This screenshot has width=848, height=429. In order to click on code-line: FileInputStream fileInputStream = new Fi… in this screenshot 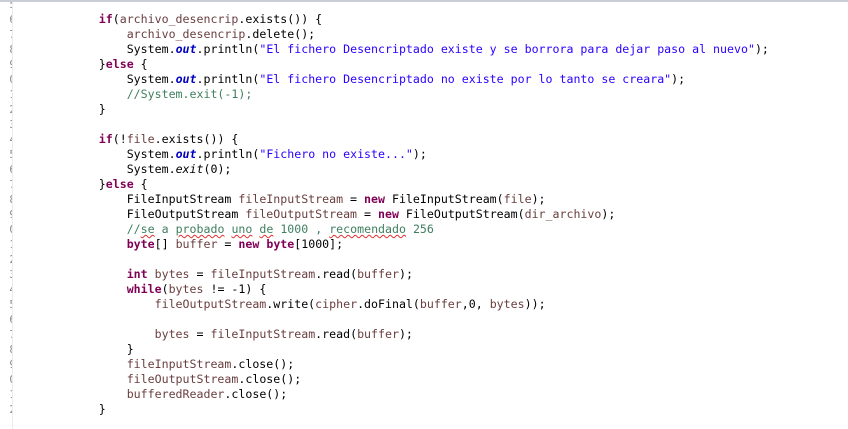, I will do `click(392, 199)`.